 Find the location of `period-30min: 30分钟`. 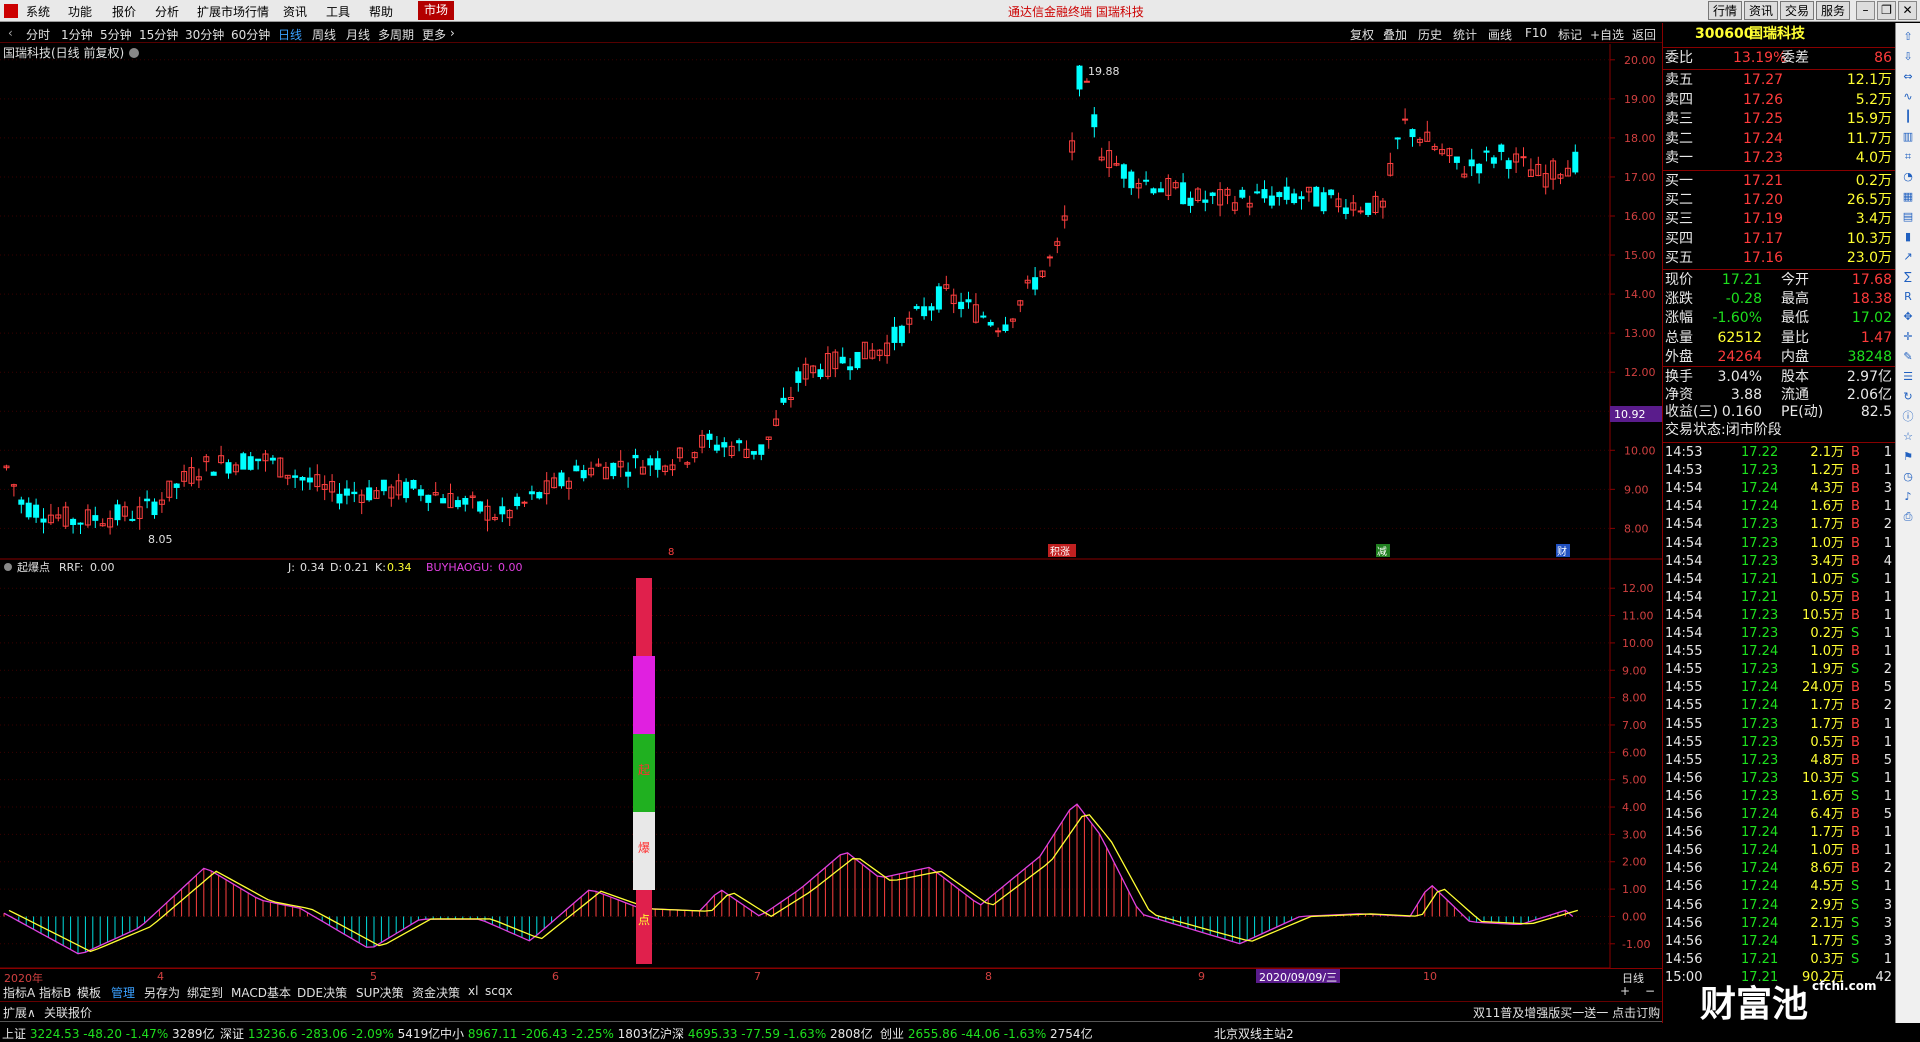

period-30min: 30分钟 is located at coordinates (204, 34).